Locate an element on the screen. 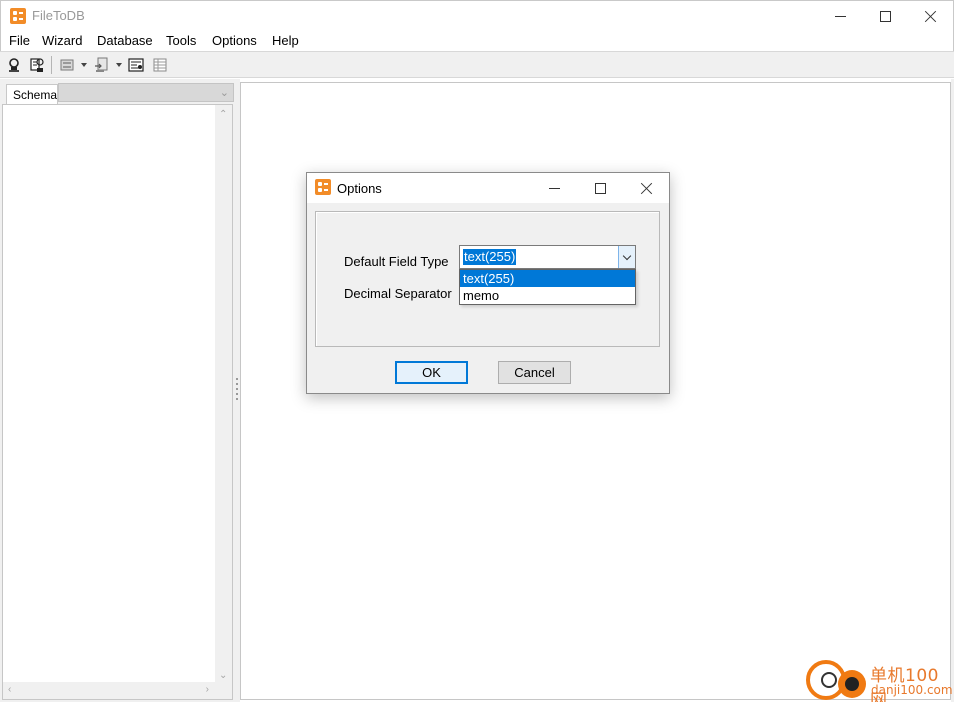 This screenshot has height=702, width=954. combo-dropdown-button is located at coordinates (626, 257).